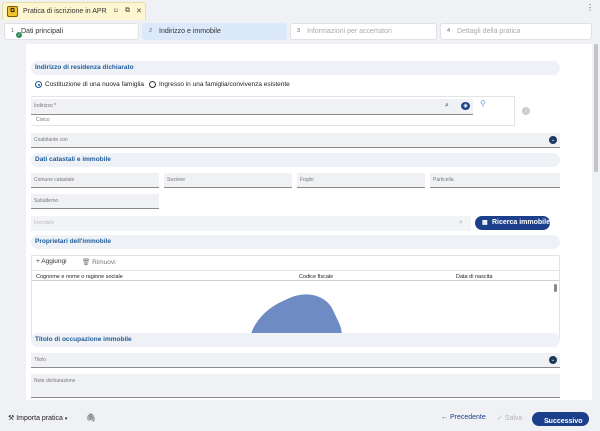 The height and width of the screenshot is (431, 600). Describe the element at coordinates (295, 68) in the screenshot. I see `section-residenza: Indirizzo di residenza dichiarato` at that location.